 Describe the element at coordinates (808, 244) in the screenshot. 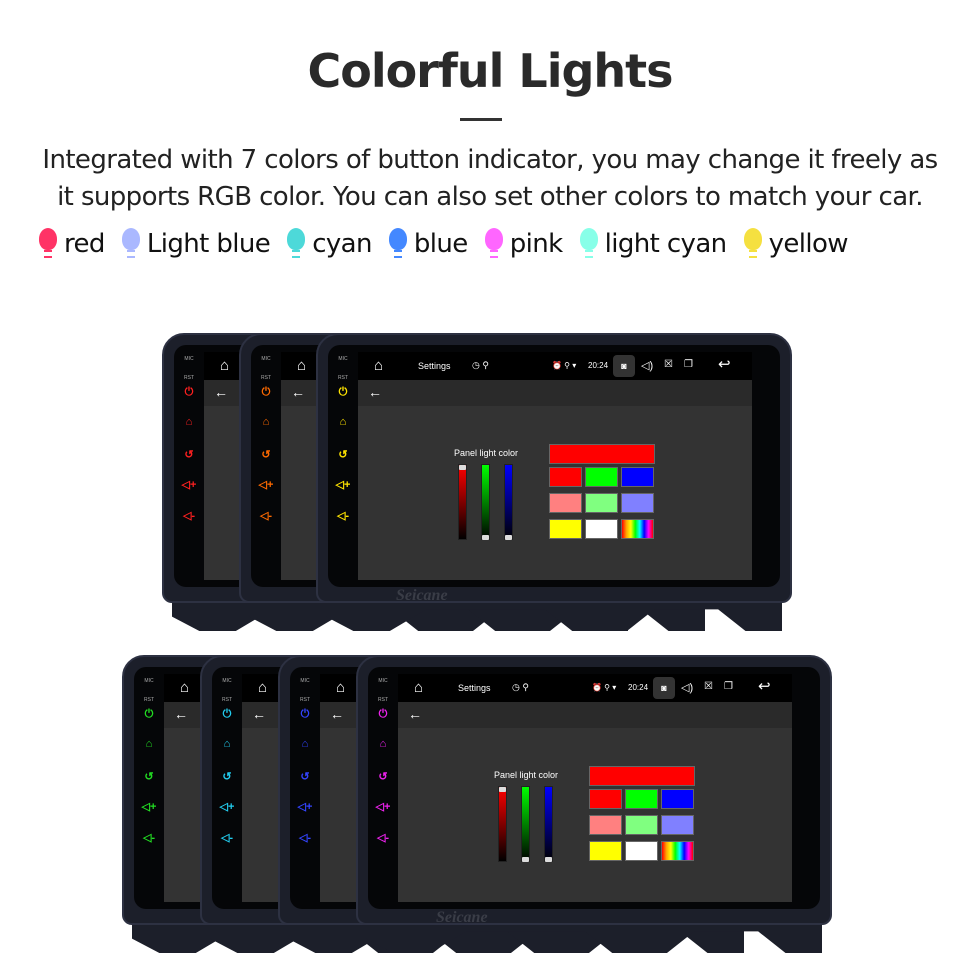

I see `legend-label: yellow` at that location.